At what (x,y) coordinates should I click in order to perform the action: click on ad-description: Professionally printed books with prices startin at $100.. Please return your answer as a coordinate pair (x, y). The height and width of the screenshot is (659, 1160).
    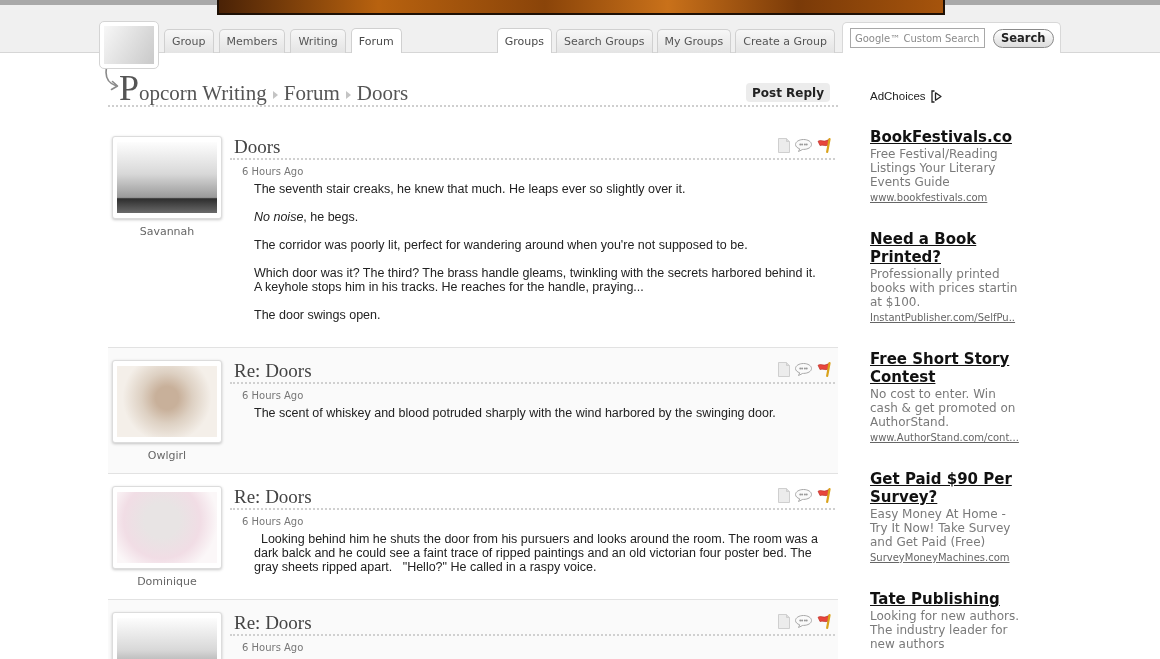
    Looking at the image, I should click on (944, 288).